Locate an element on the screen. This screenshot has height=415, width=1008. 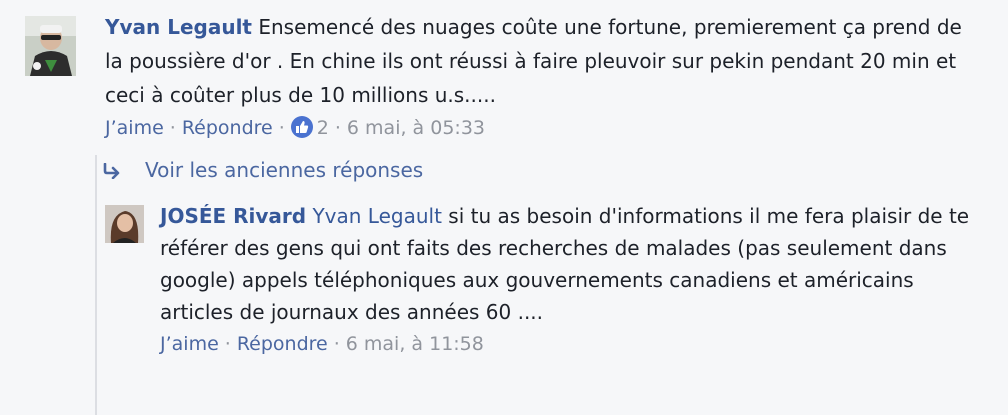
reply-thread-line is located at coordinates (96, 285).